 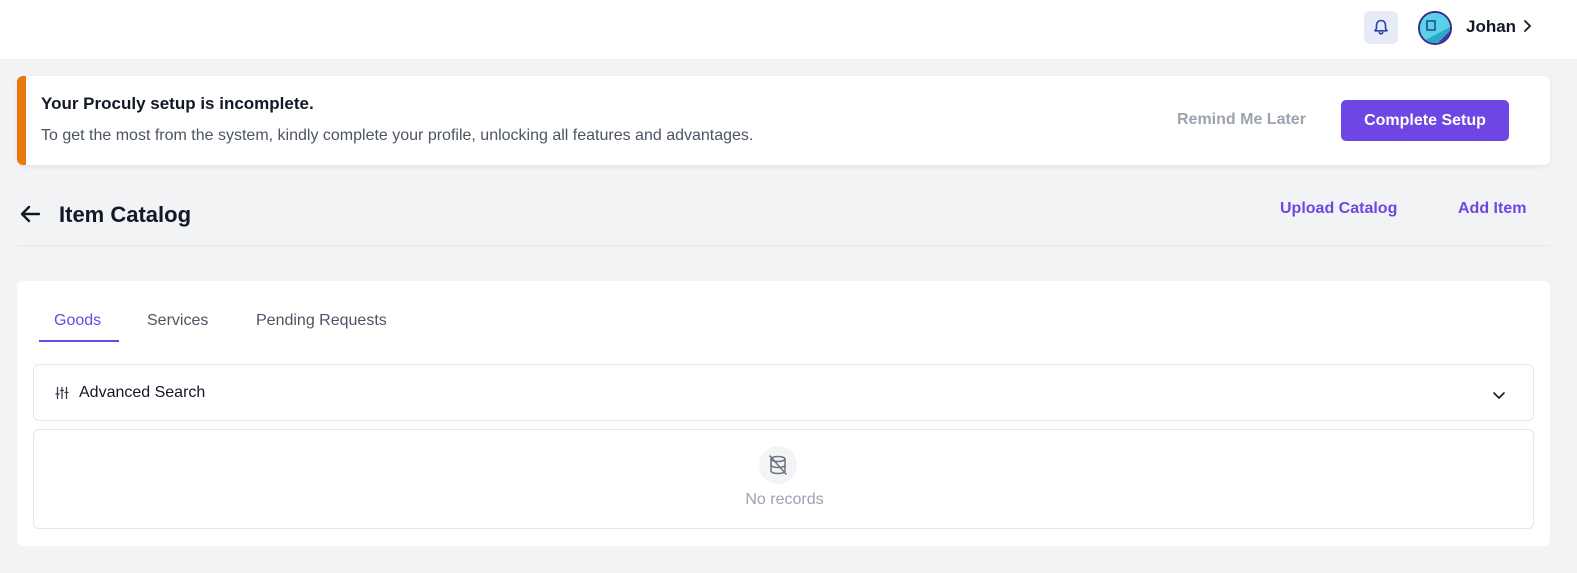 What do you see at coordinates (21, 120) in the screenshot?
I see `banner-accent-bar` at bounding box center [21, 120].